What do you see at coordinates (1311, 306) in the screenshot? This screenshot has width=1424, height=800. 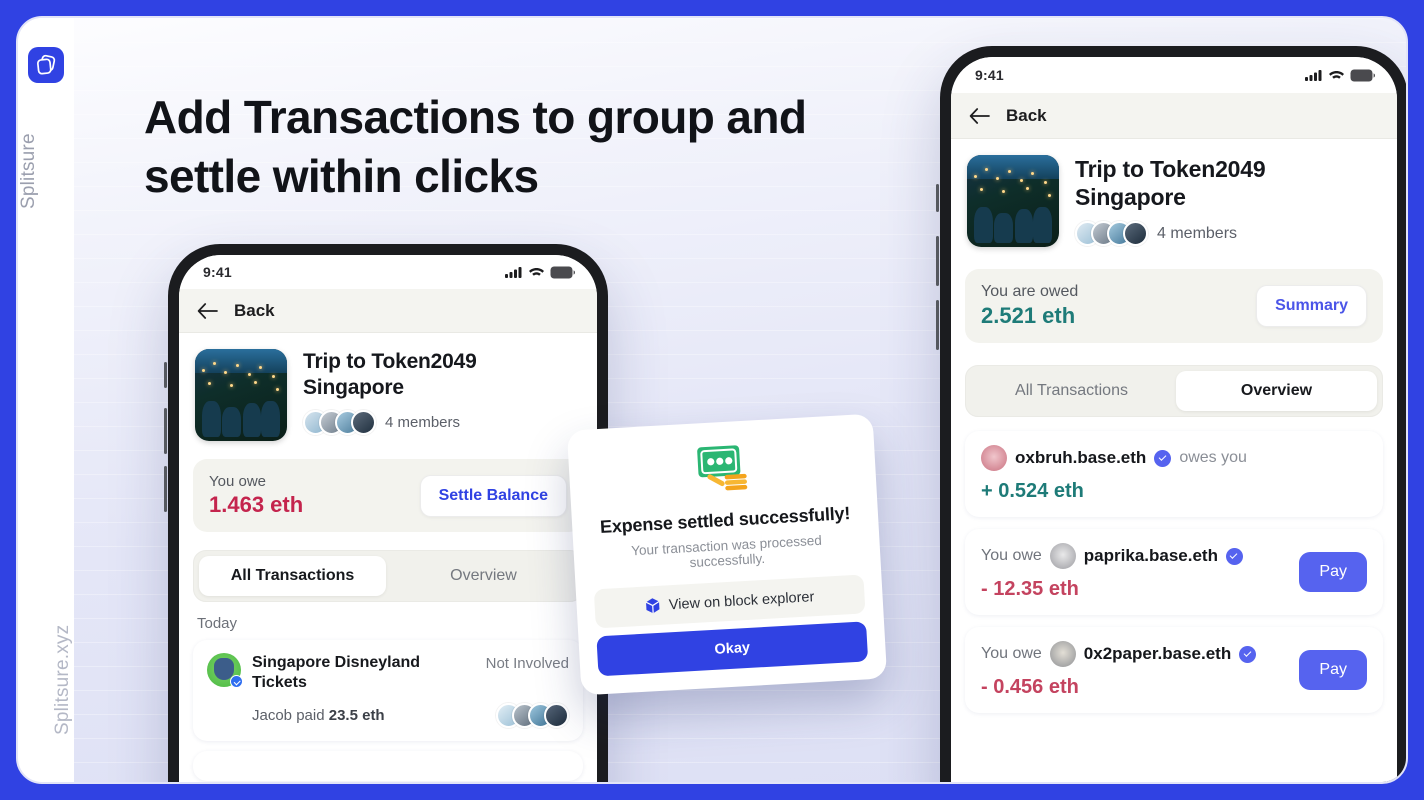 I see `summary-button: Summary` at bounding box center [1311, 306].